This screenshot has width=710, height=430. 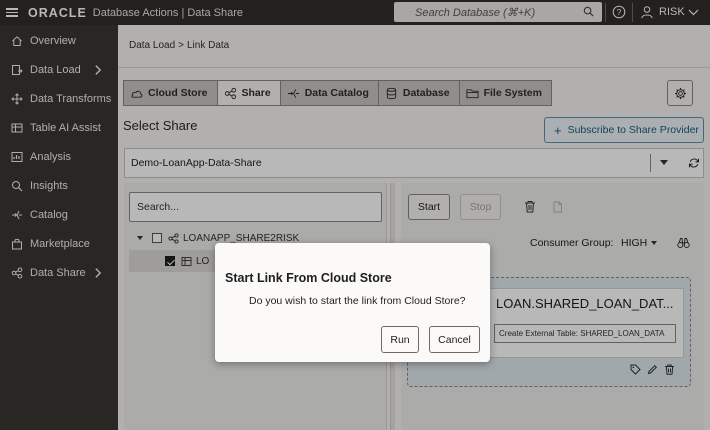 I want to click on cancel-button: Cancel, so click(x=454, y=339).